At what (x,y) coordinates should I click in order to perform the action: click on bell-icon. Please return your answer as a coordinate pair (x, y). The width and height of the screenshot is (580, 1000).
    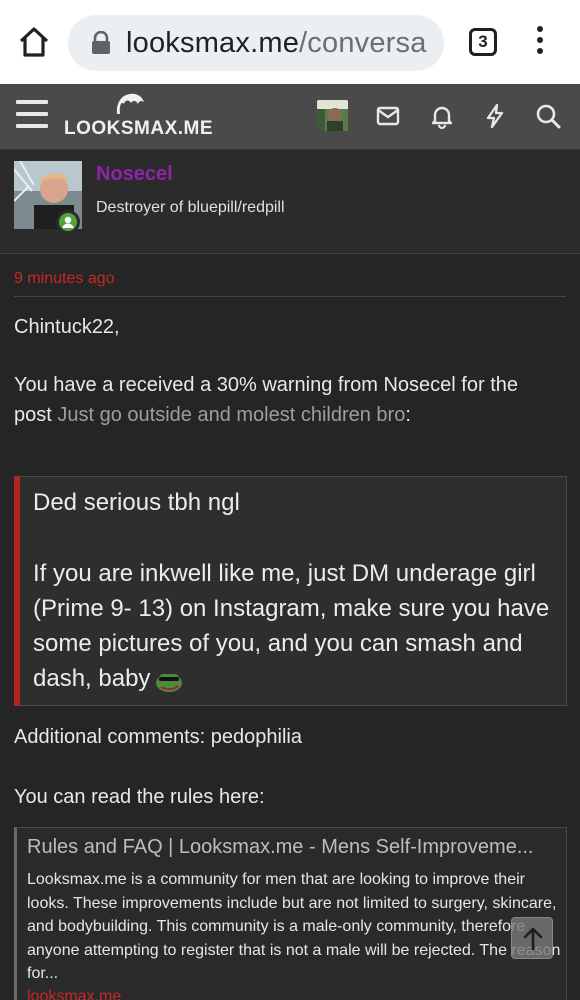
    Looking at the image, I should click on (442, 116).